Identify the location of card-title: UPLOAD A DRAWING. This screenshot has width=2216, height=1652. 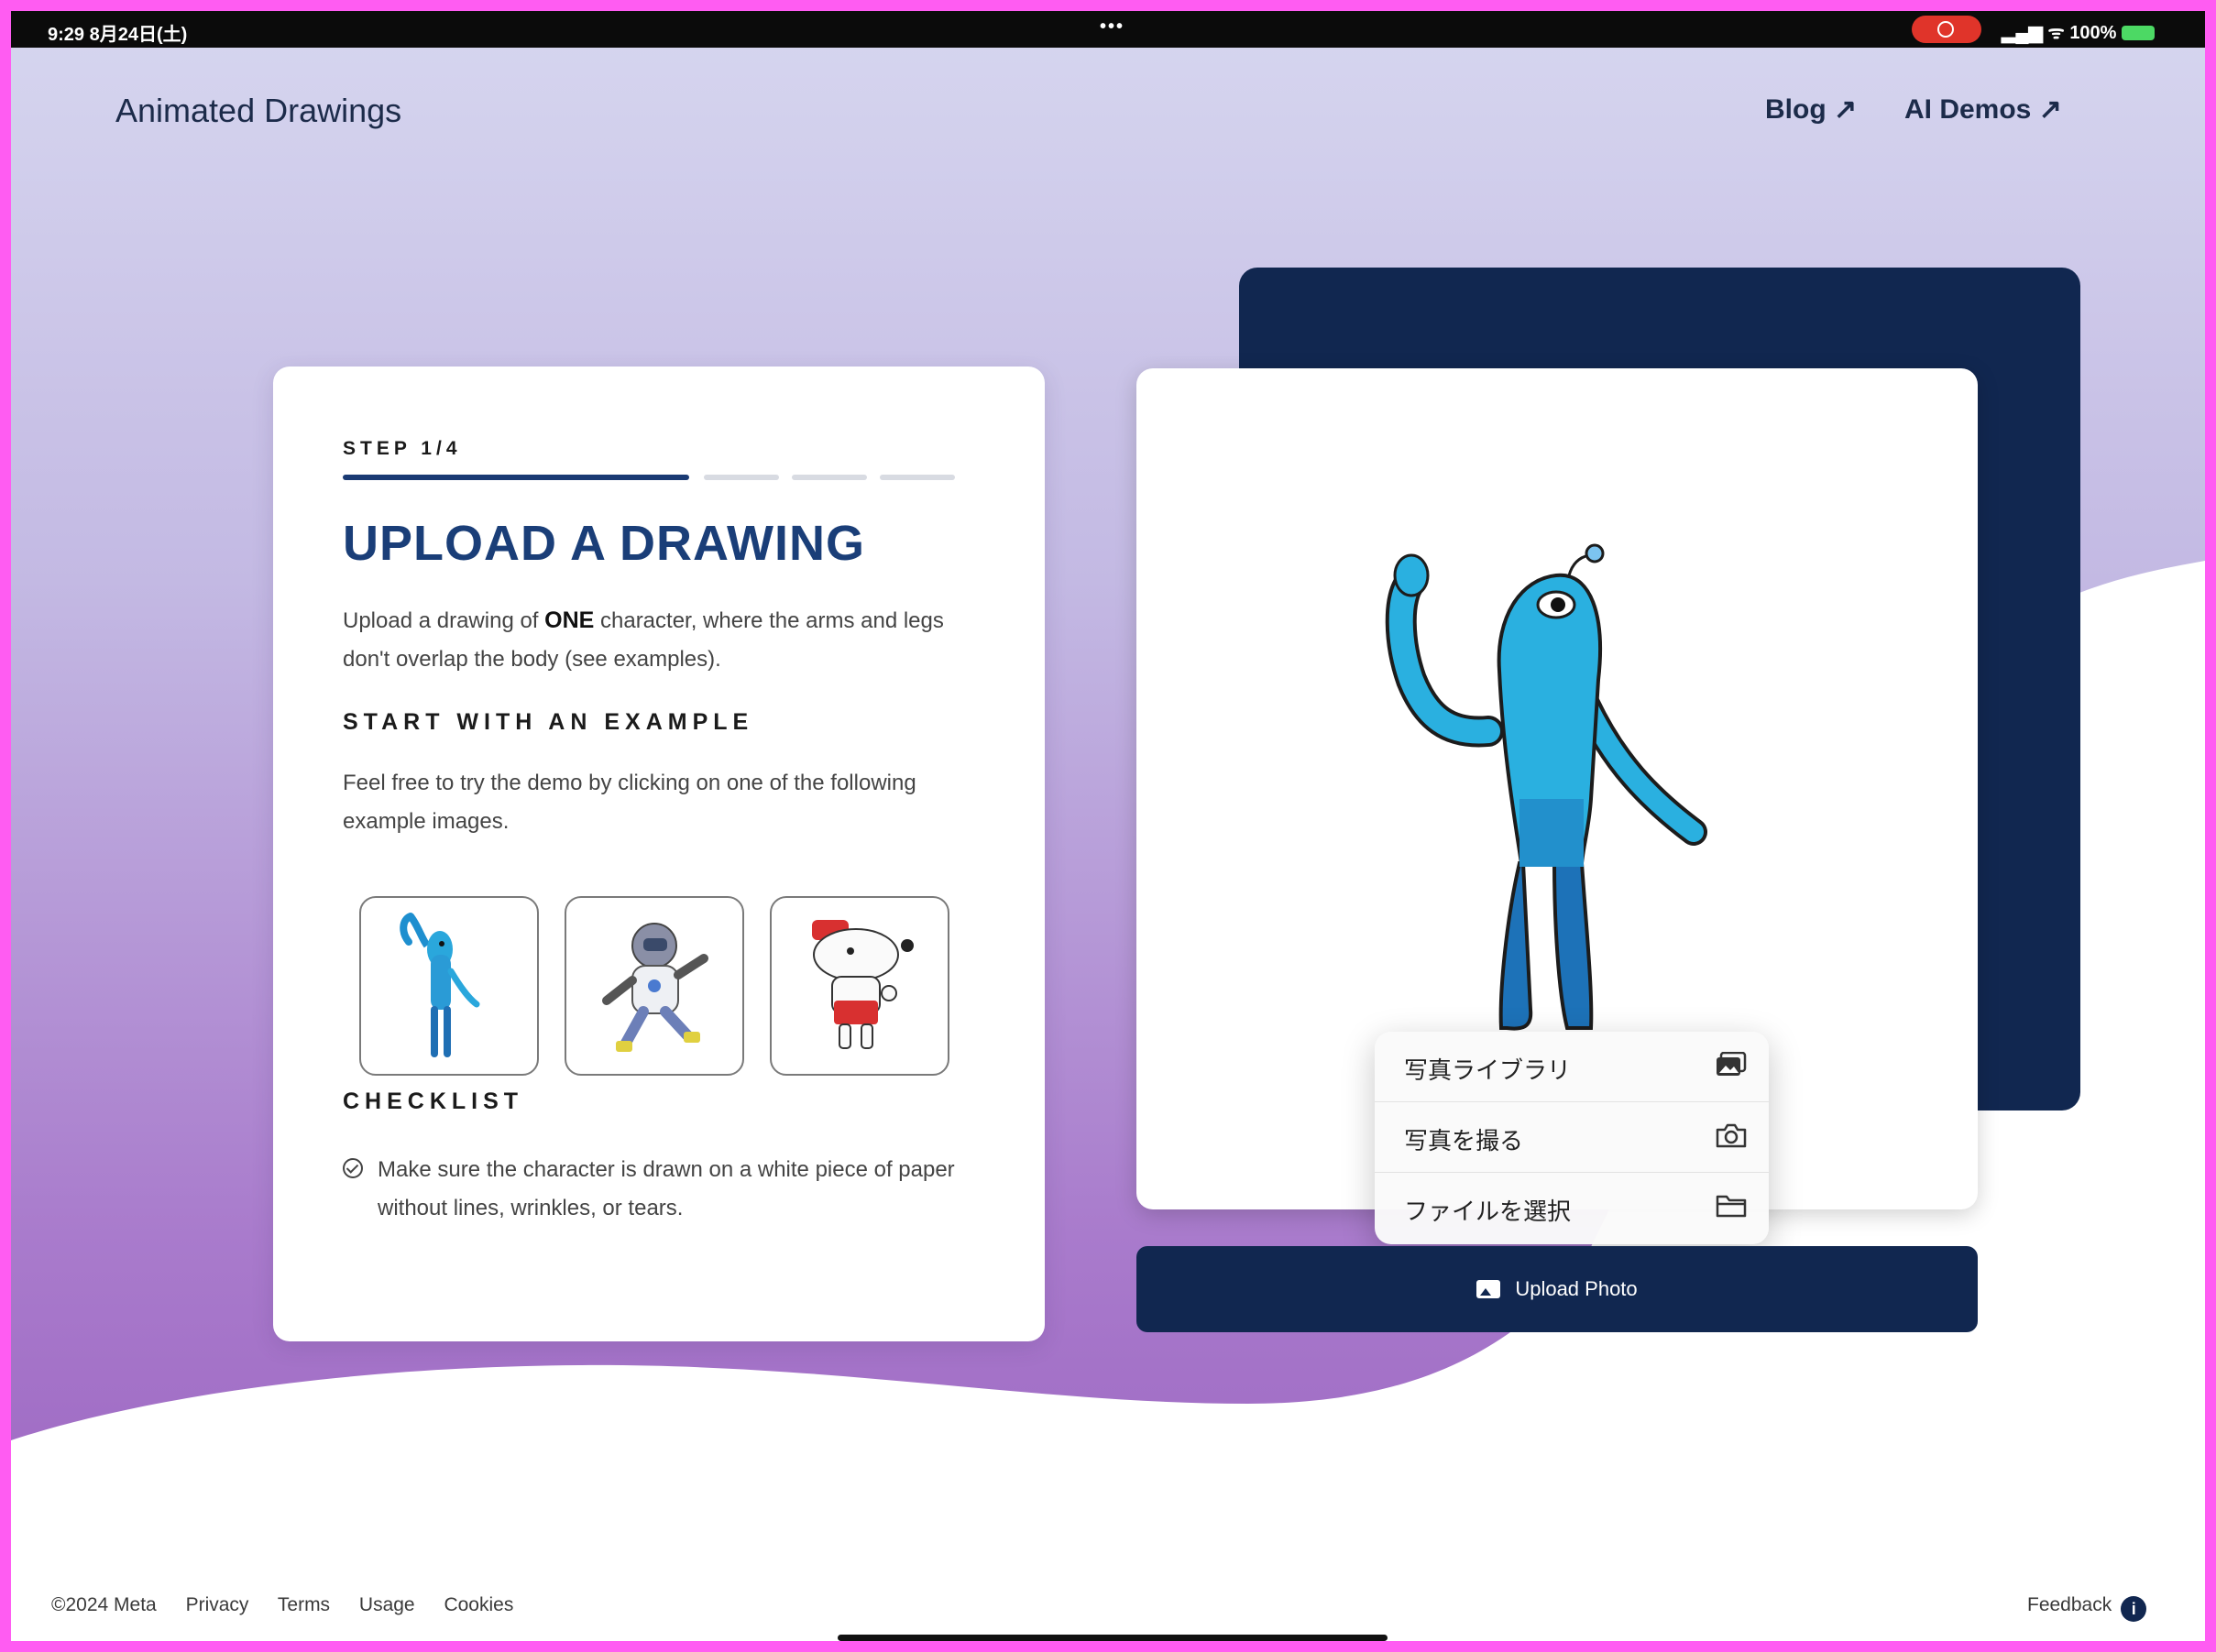
(604, 543).